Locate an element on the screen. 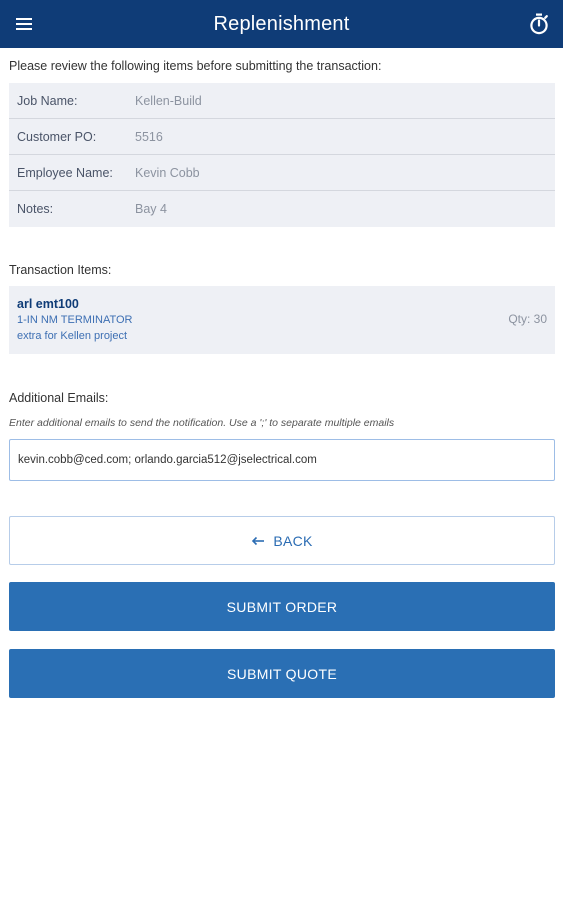  item-description: 1-IN NM TERMINATOR is located at coordinates (75, 320).